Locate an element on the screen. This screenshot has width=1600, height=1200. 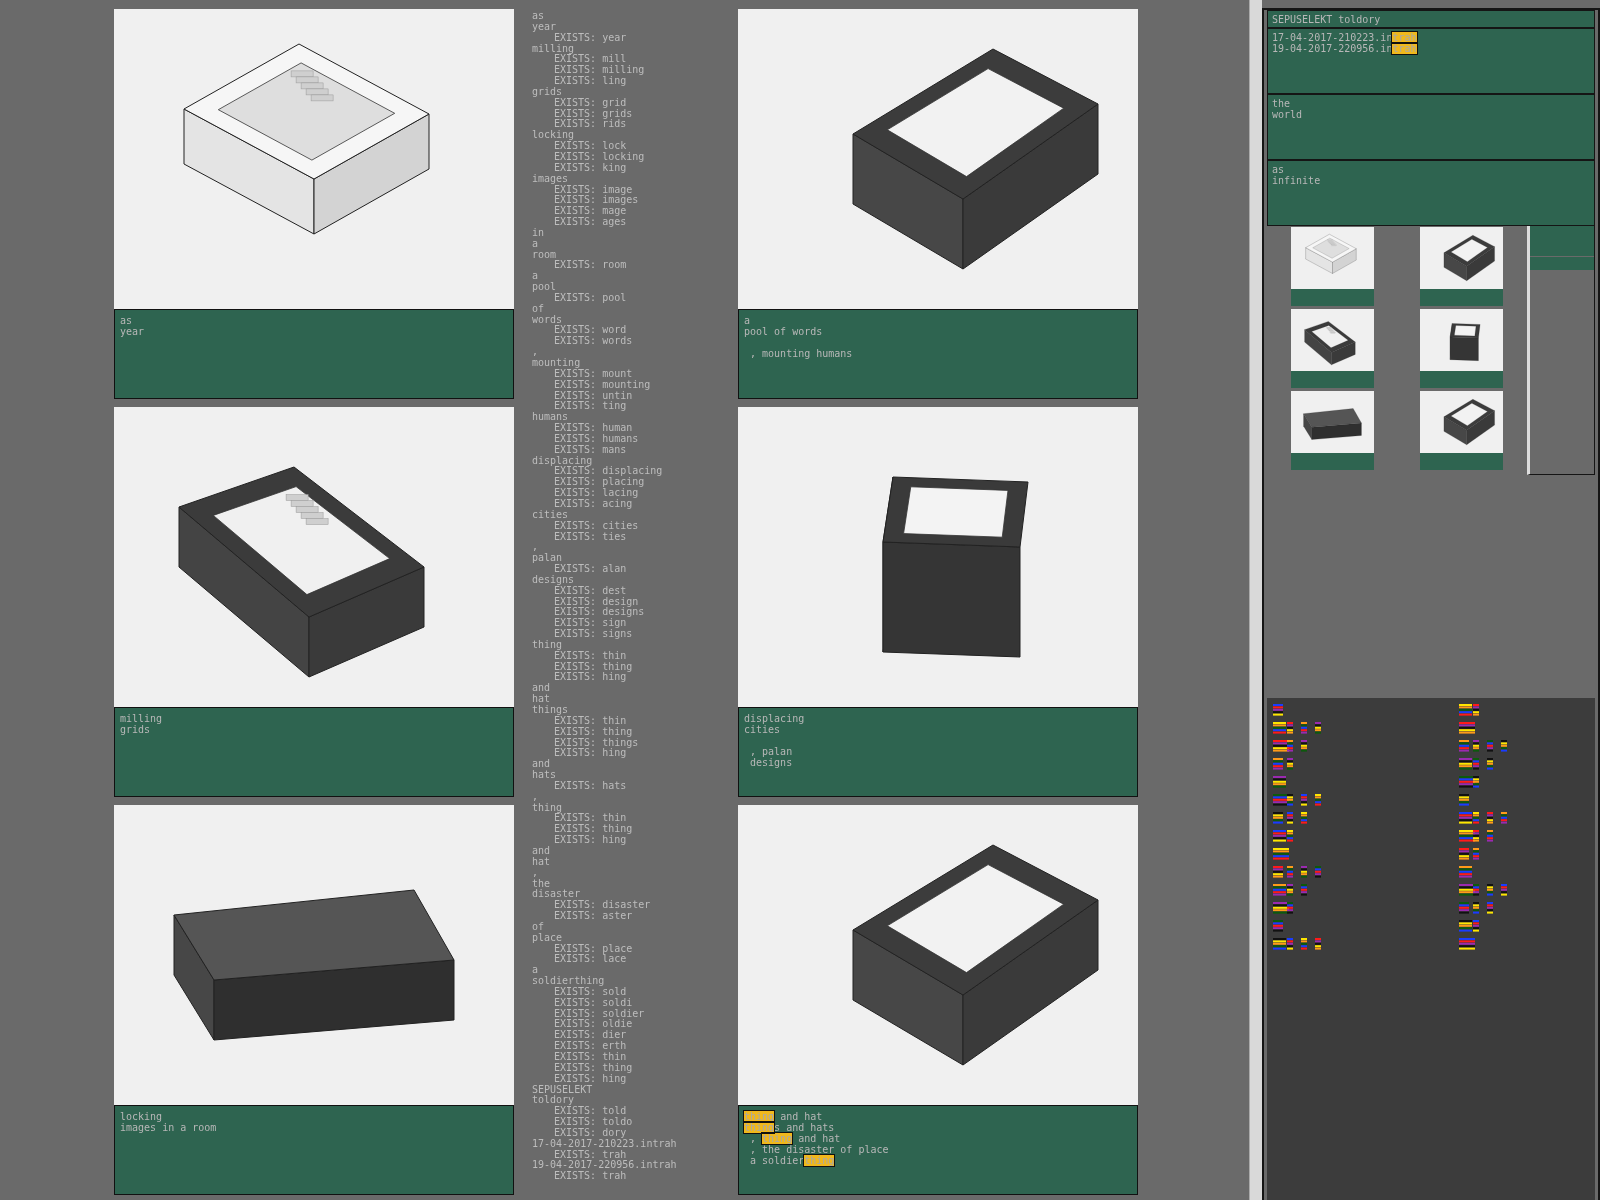
word-line: images is located at coordinates (551, 179).